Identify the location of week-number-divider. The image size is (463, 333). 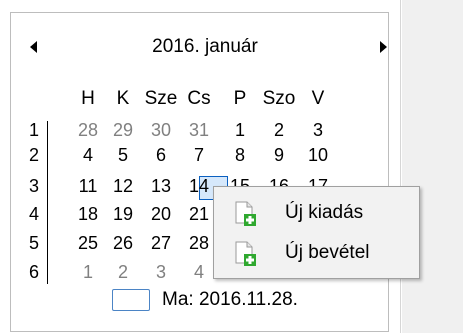
(47, 202).